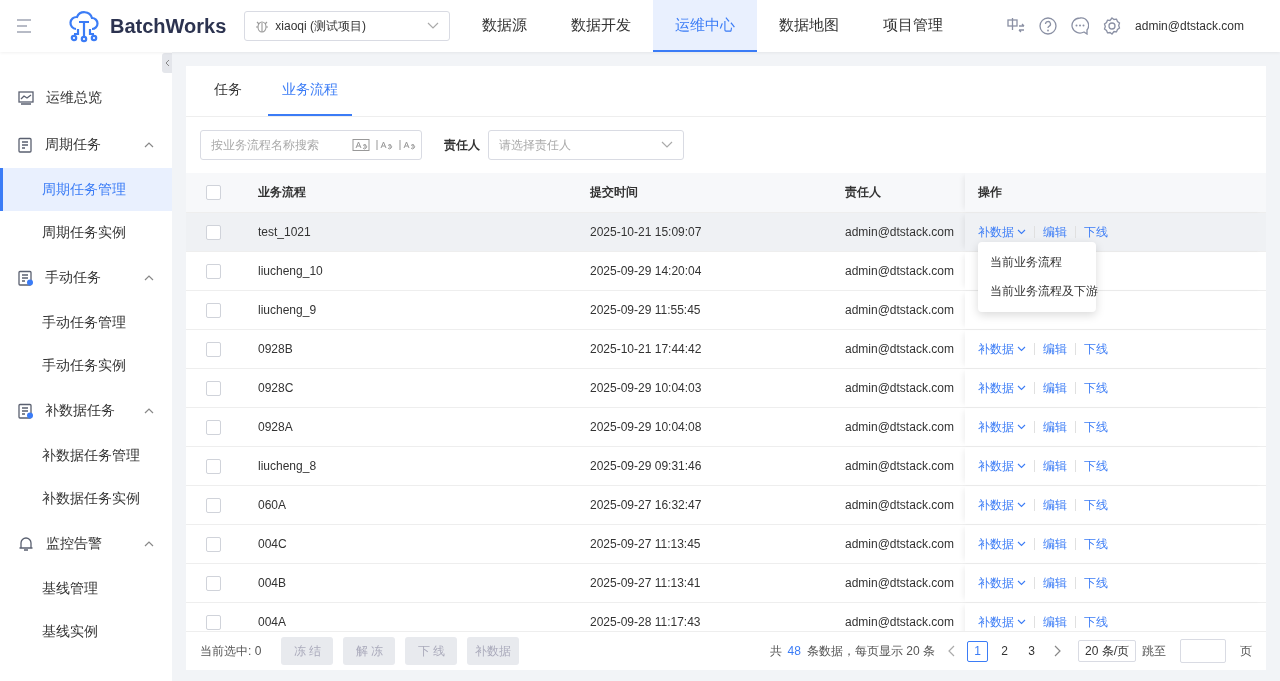 The width and height of the screenshot is (1280, 681). I want to click on search-field: 按业务流程名称搜索, so click(311, 145).